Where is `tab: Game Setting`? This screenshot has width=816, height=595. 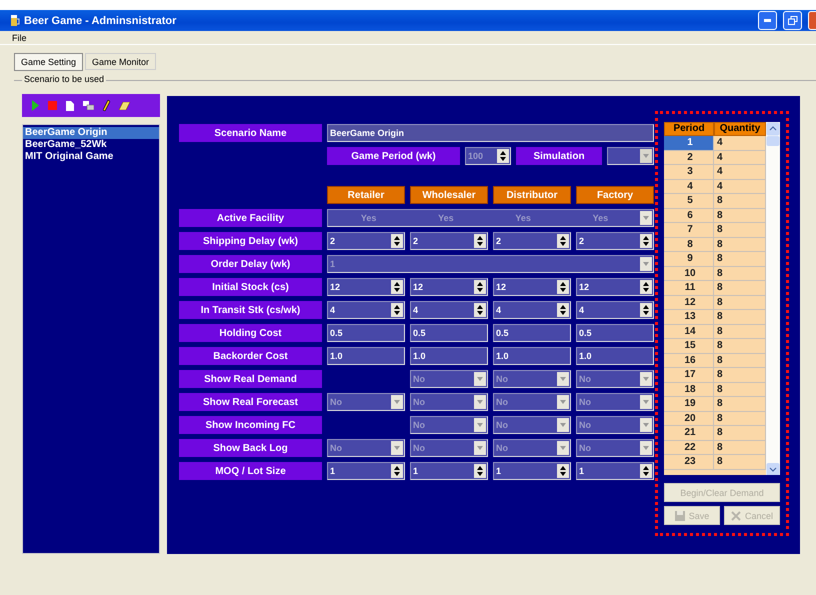
tab: Game Setting is located at coordinates (49, 62).